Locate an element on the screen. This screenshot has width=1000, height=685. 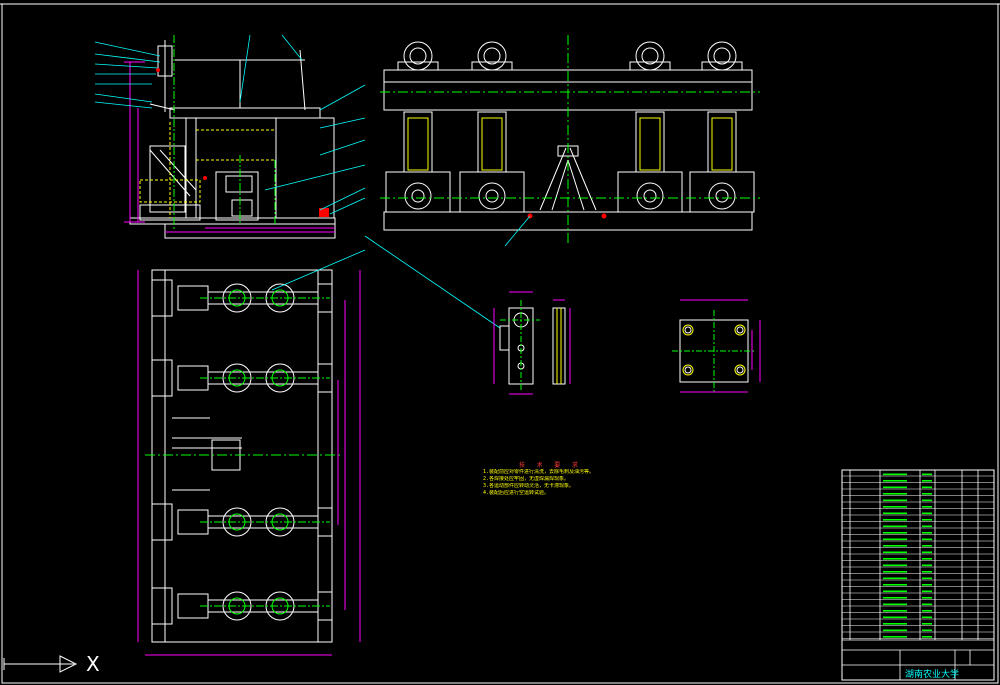
title-block is located at coordinates (918, 575).